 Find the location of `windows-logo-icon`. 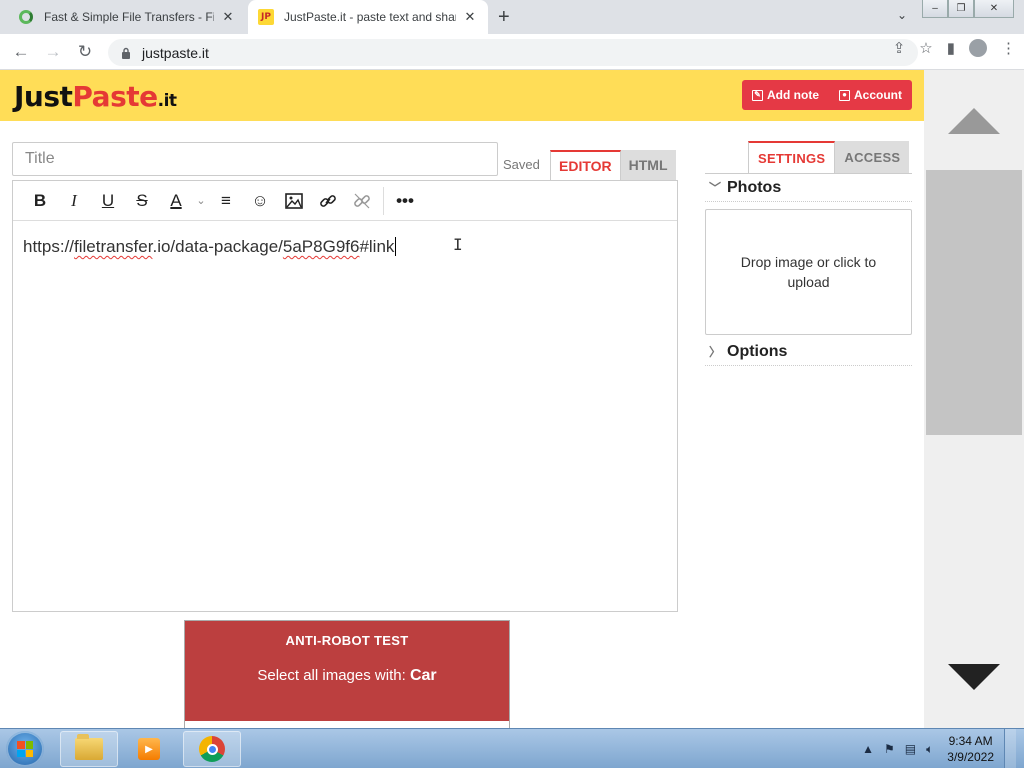

windows-logo-icon is located at coordinates (25, 749).